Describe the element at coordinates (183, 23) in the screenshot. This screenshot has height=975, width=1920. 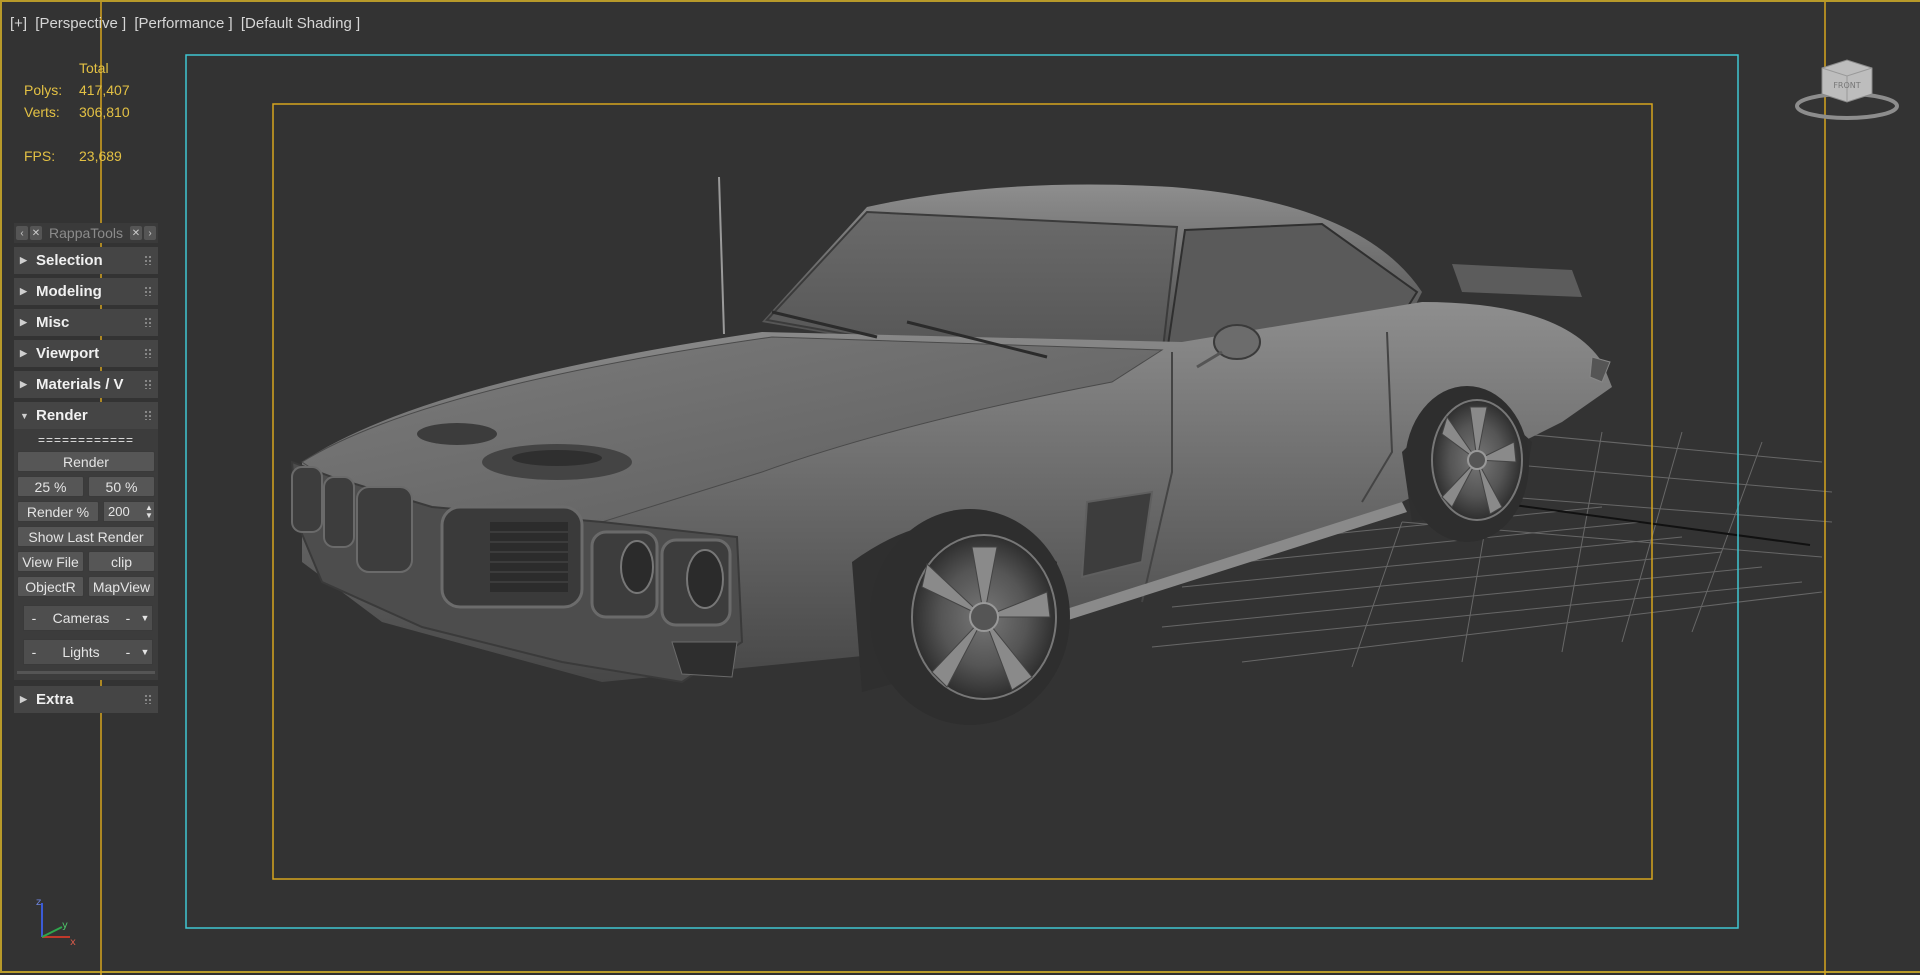
I see `viewport-performance-menu: [Performance ]` at that location.